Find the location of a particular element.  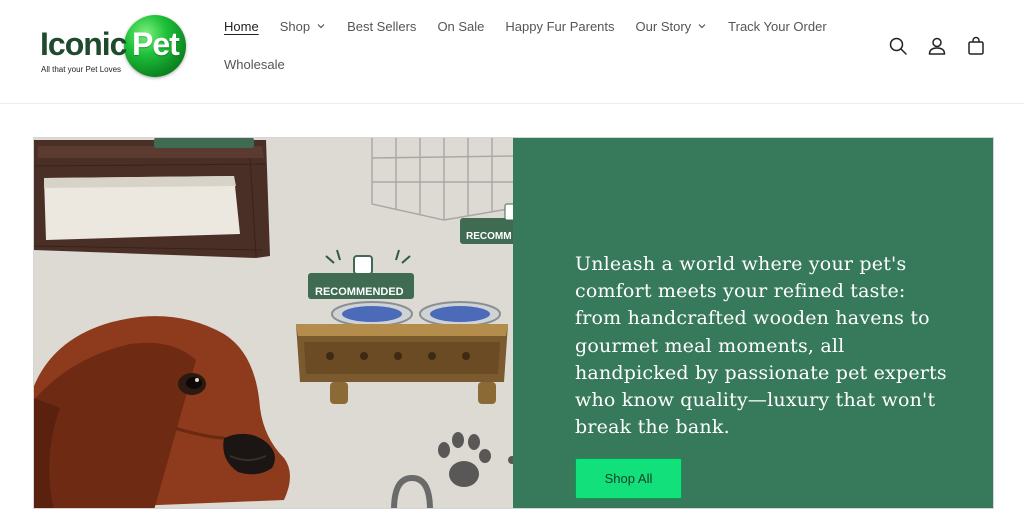

nav-best-sellers-label: Best Sellers is located at coordinates (382, 26).